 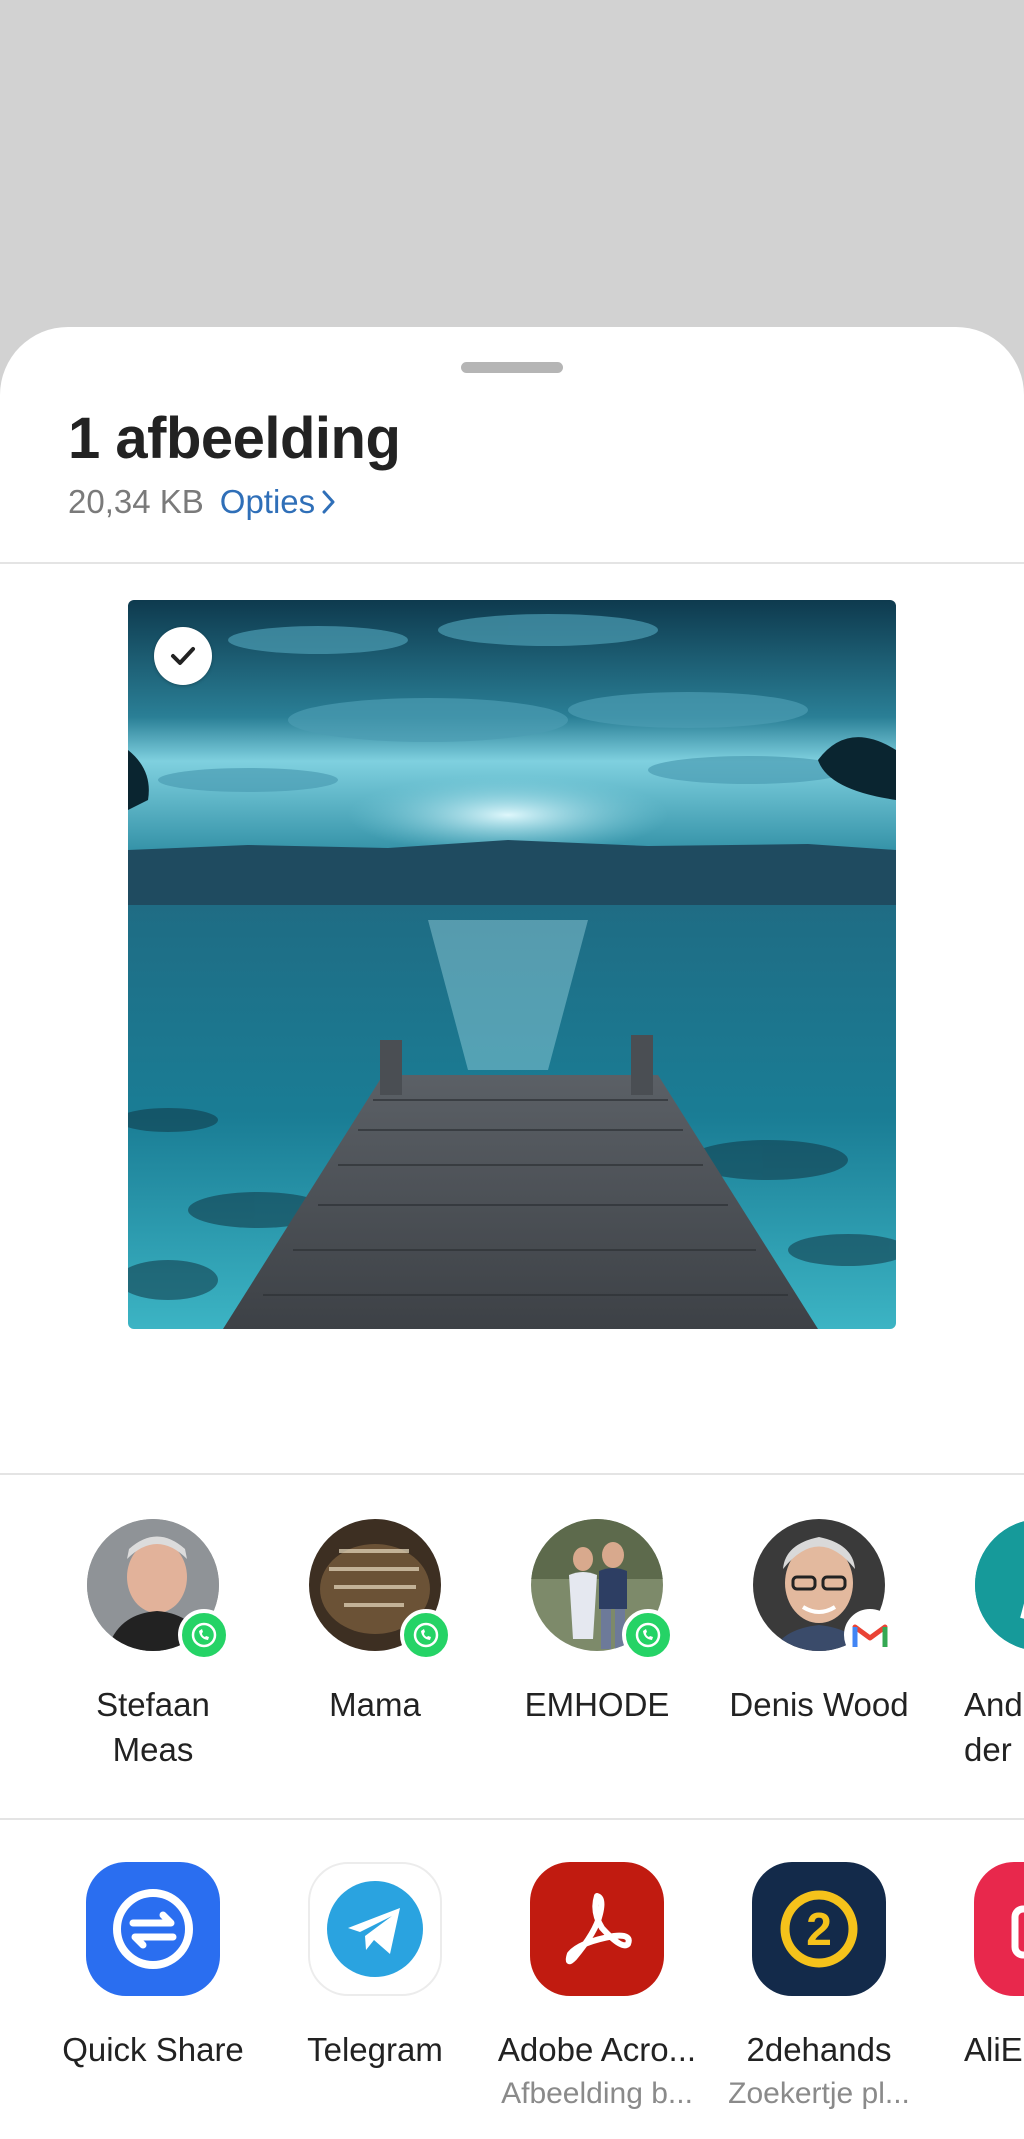 What do you see at coordinates (153, 1929) in the screenshot?
I see `quick-share-icon` at bounding box center [153, 1929].